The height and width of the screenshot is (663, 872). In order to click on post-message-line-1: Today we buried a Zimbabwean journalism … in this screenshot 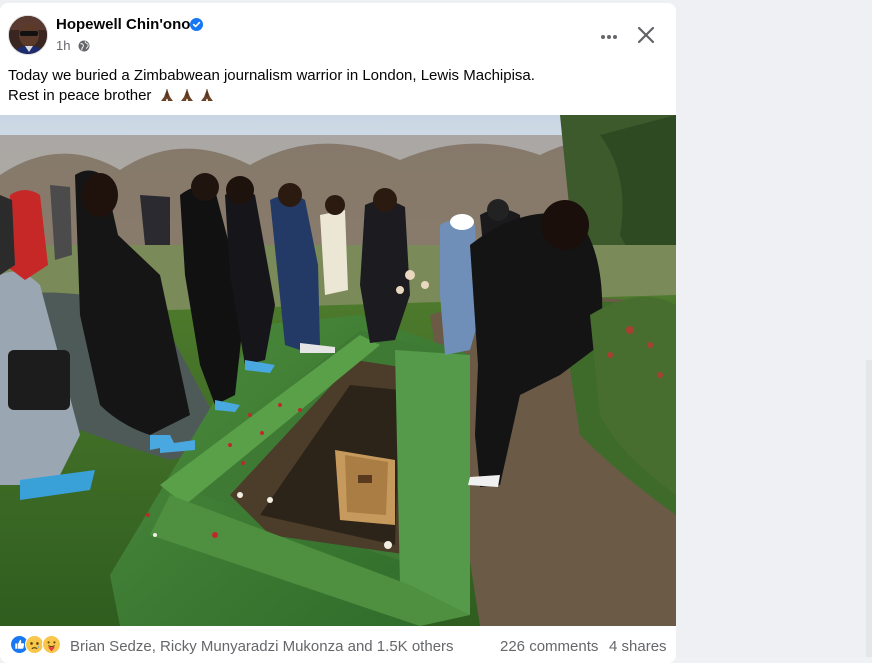, I will do `click(271, 75)`.